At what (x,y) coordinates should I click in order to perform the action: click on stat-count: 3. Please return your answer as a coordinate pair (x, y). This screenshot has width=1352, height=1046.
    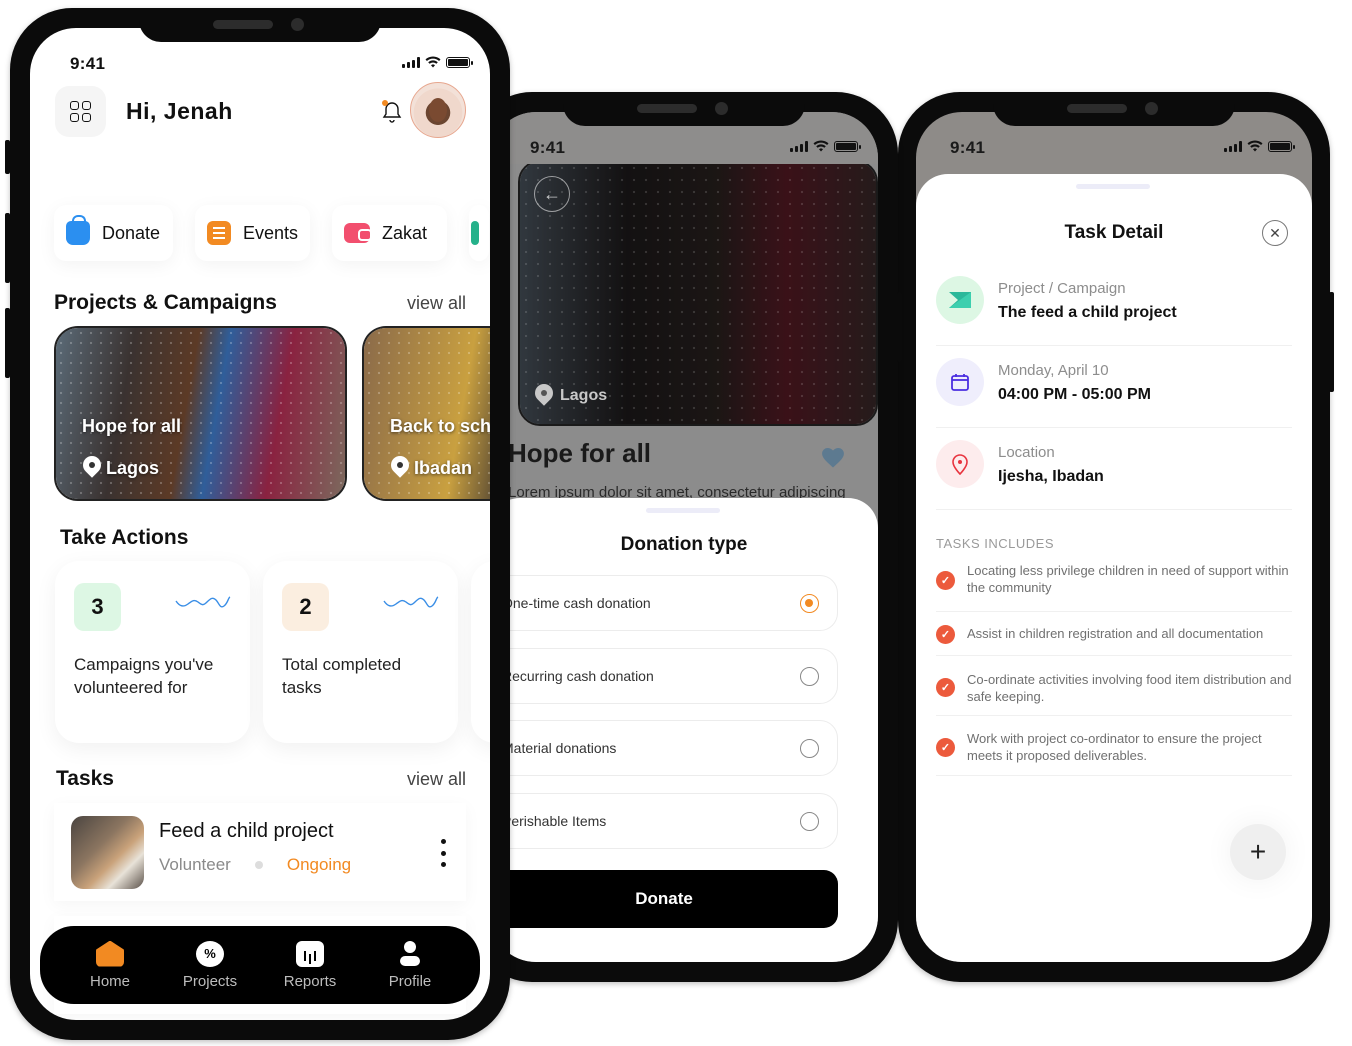
    Looking at the image, I should click on (97, 607).